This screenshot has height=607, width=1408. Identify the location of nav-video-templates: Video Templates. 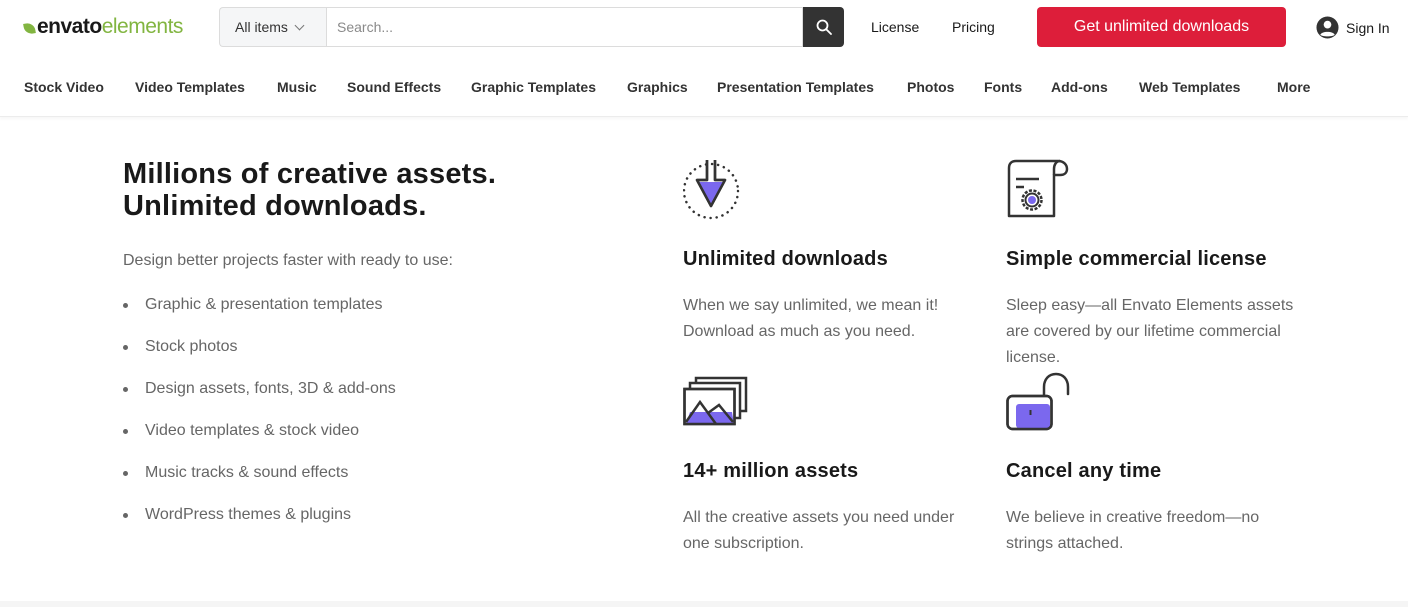
(190, 87).